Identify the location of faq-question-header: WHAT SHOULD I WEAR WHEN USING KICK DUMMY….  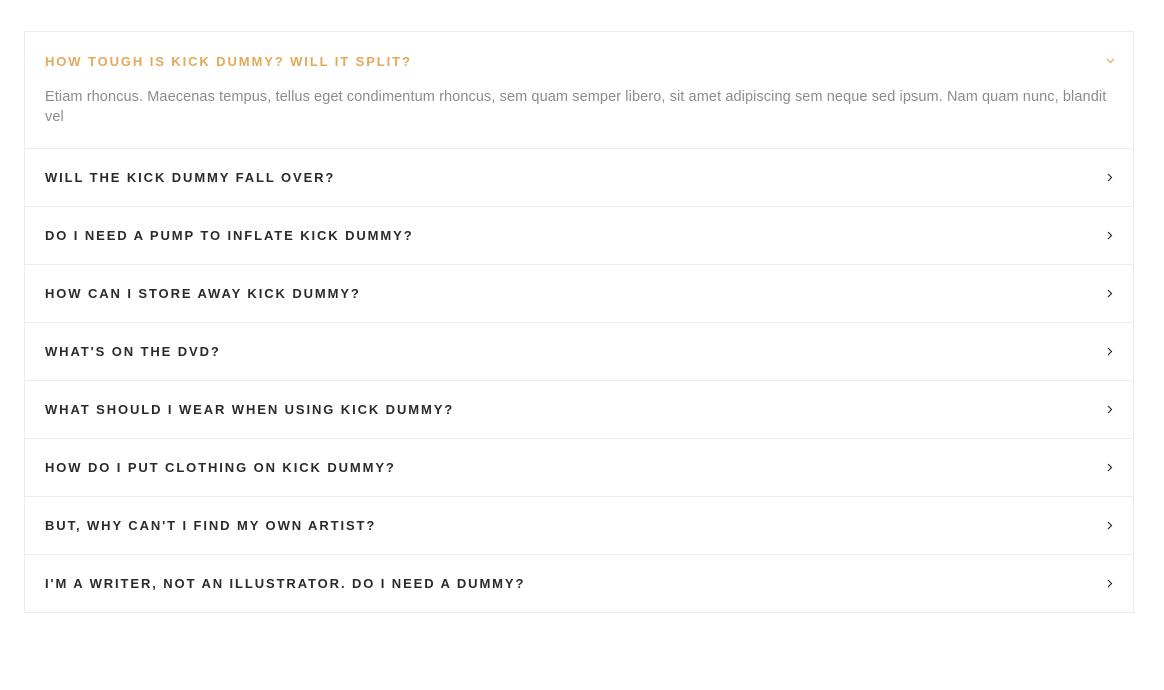
(579, 409).